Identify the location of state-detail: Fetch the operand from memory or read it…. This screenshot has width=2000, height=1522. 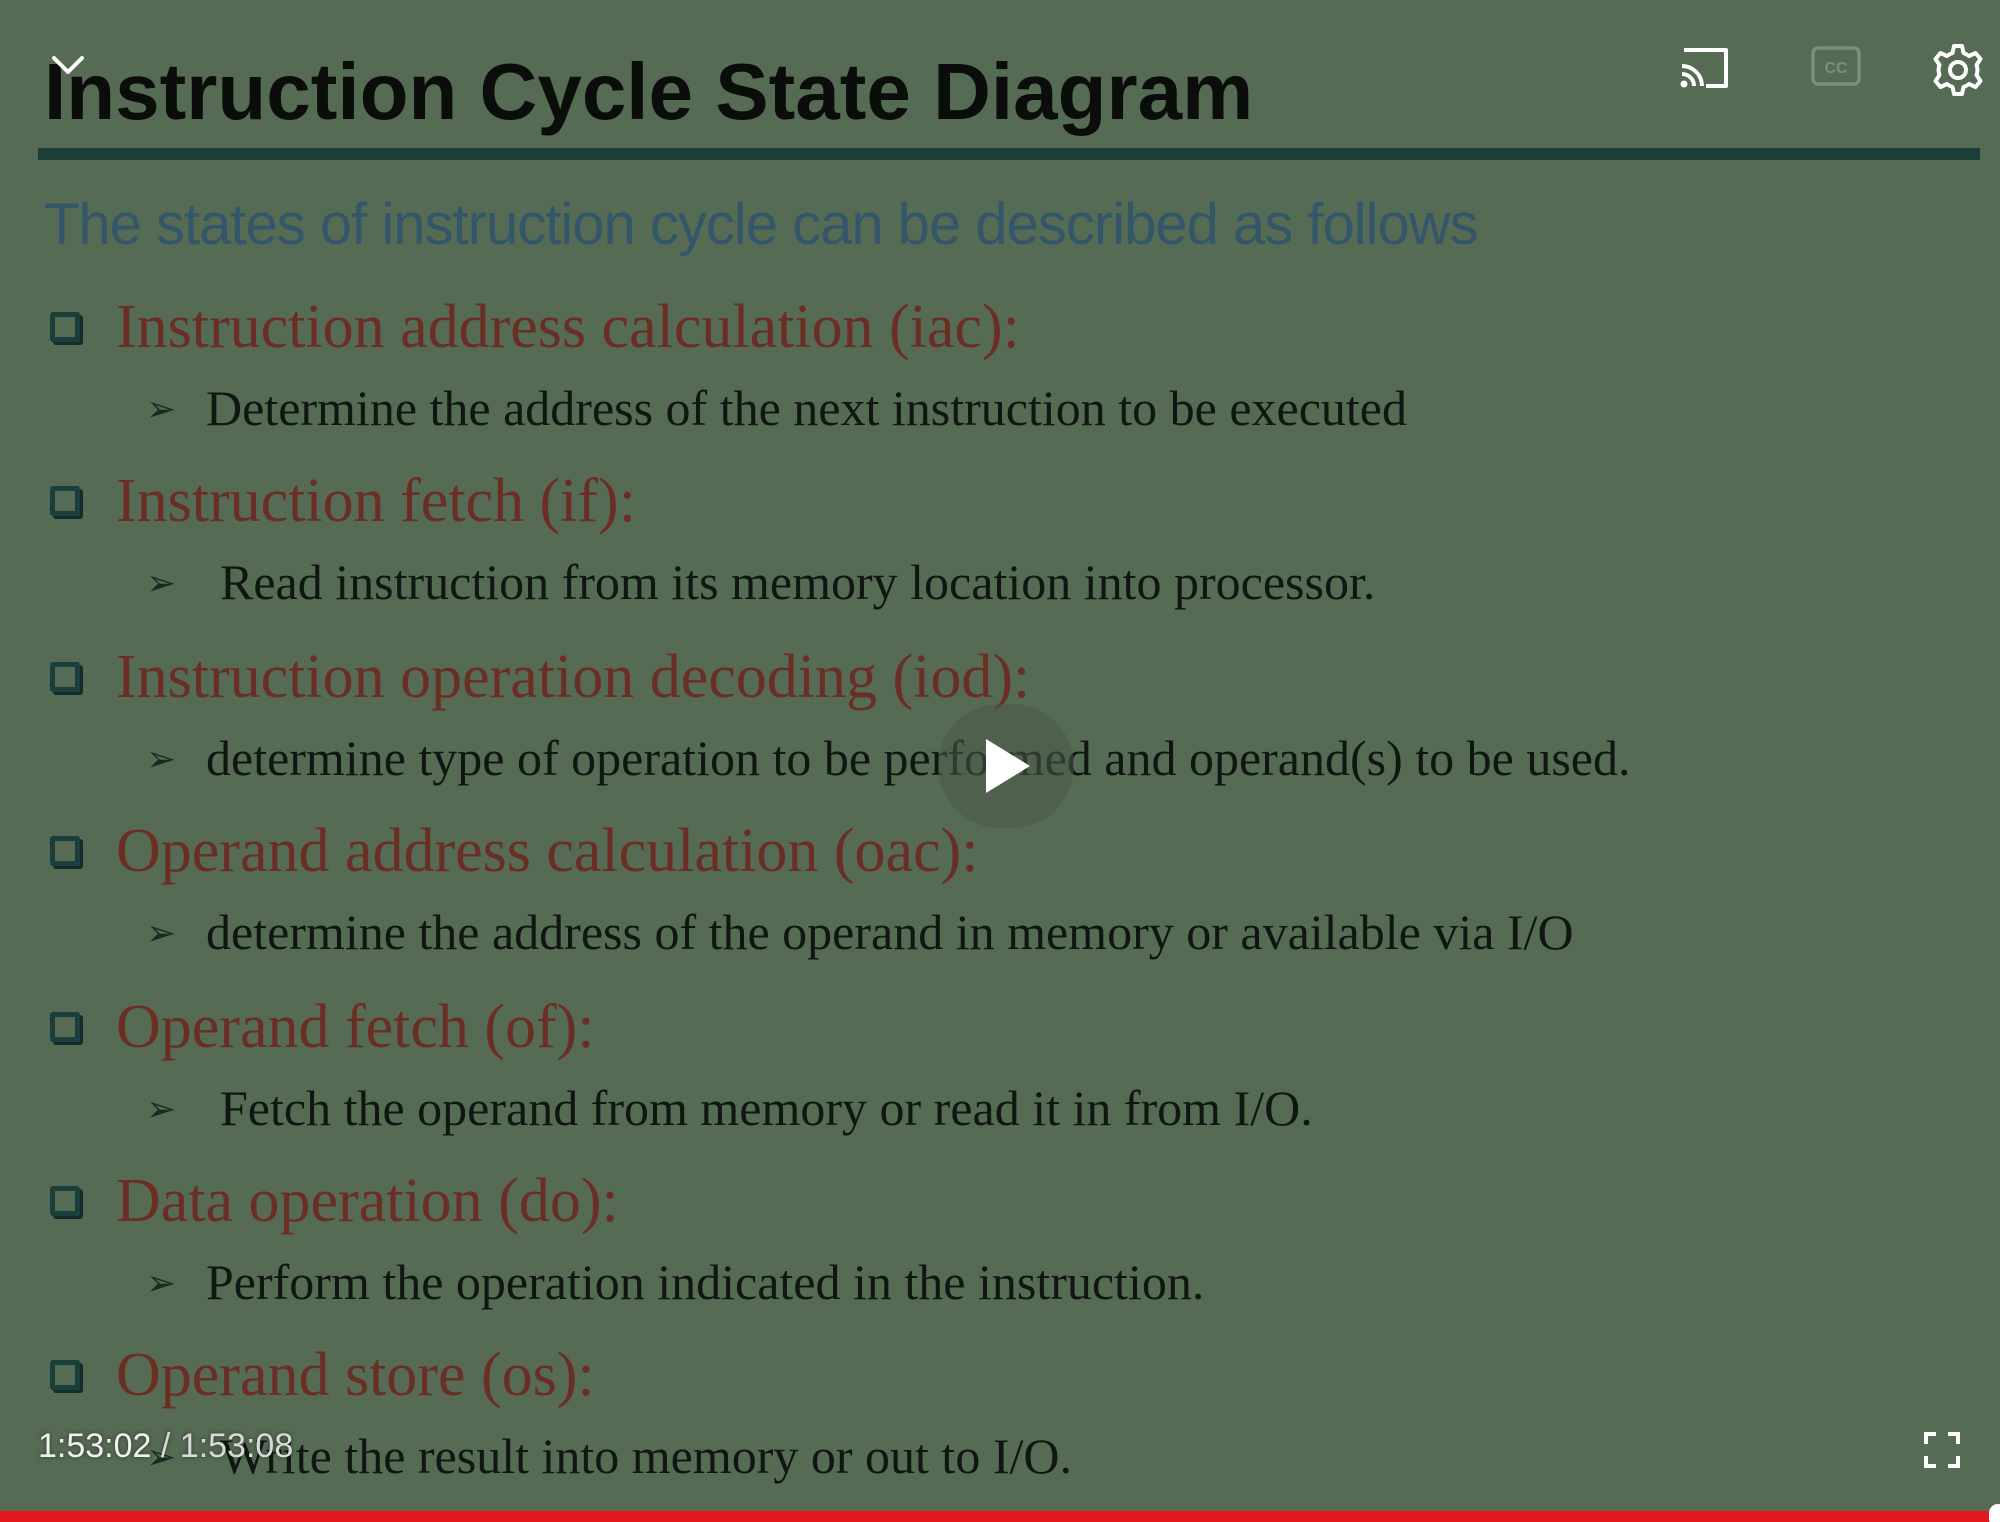
(766, 1108).